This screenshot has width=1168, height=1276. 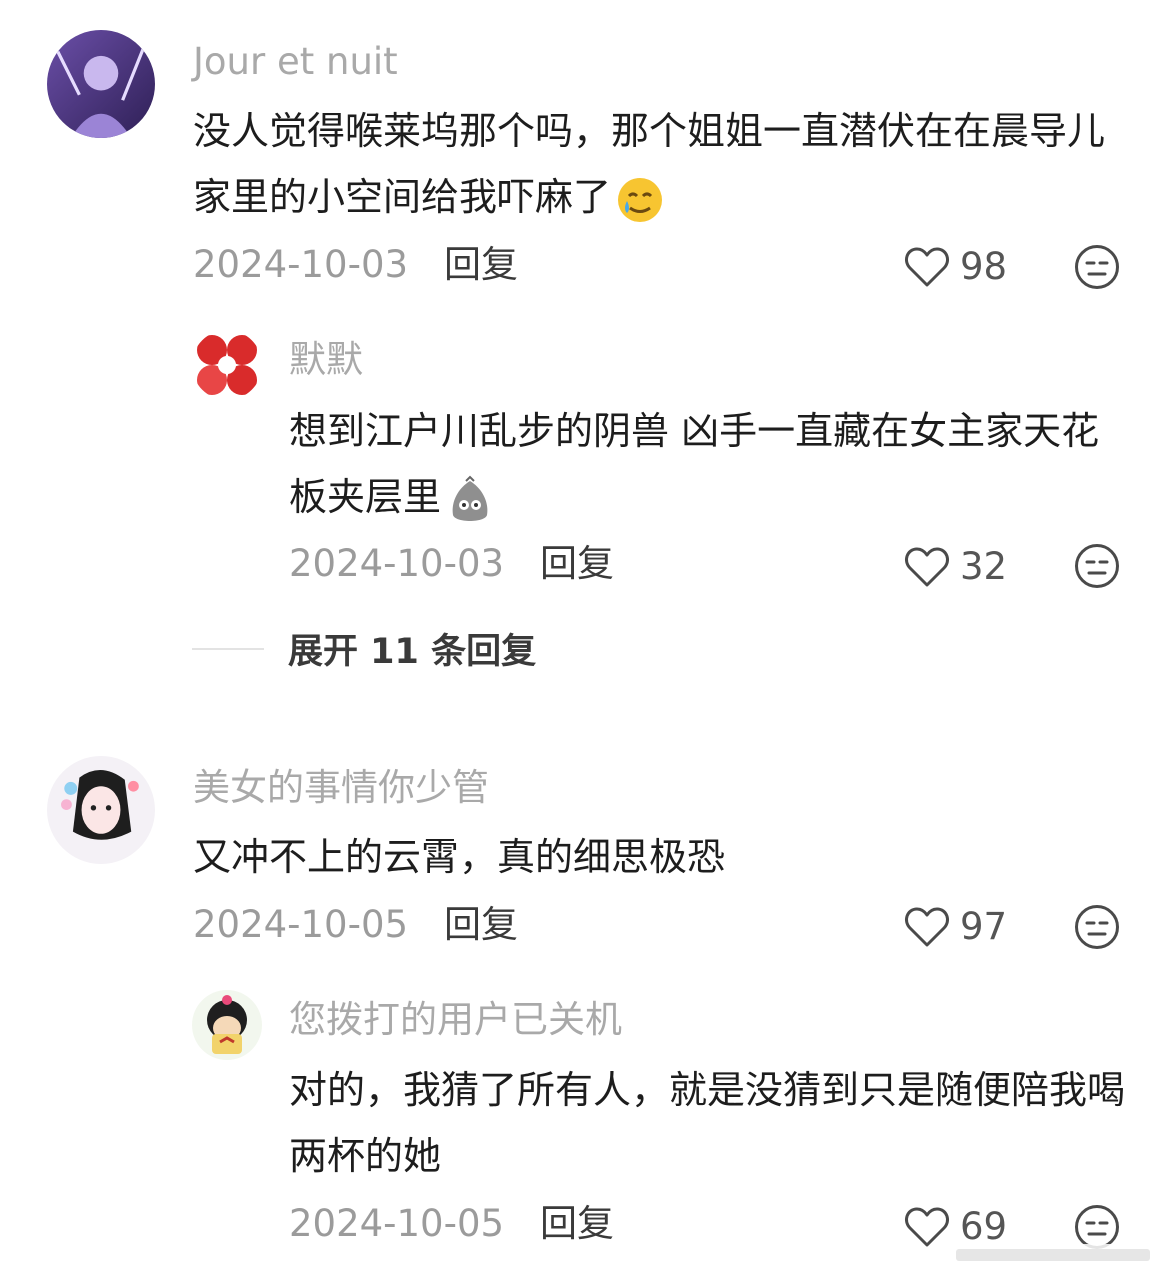 I want to click on username: Jour et nuit, so click(x=295, y=62).